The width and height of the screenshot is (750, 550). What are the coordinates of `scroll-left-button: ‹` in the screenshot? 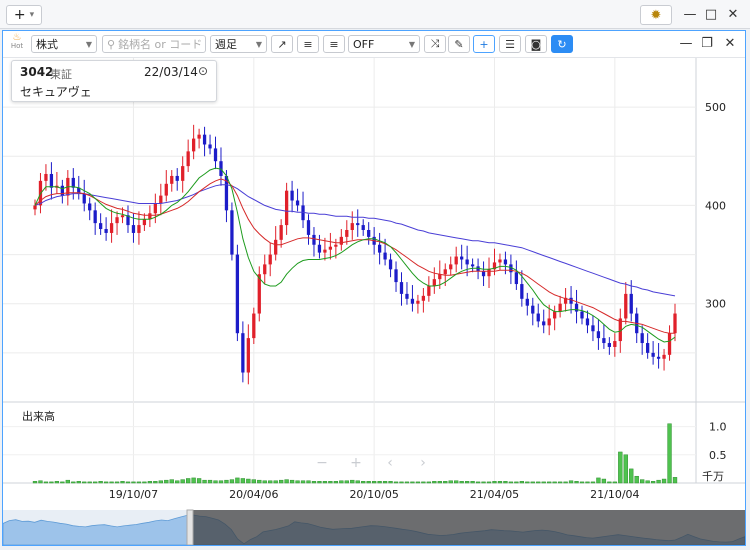 It's located at (390, 463).